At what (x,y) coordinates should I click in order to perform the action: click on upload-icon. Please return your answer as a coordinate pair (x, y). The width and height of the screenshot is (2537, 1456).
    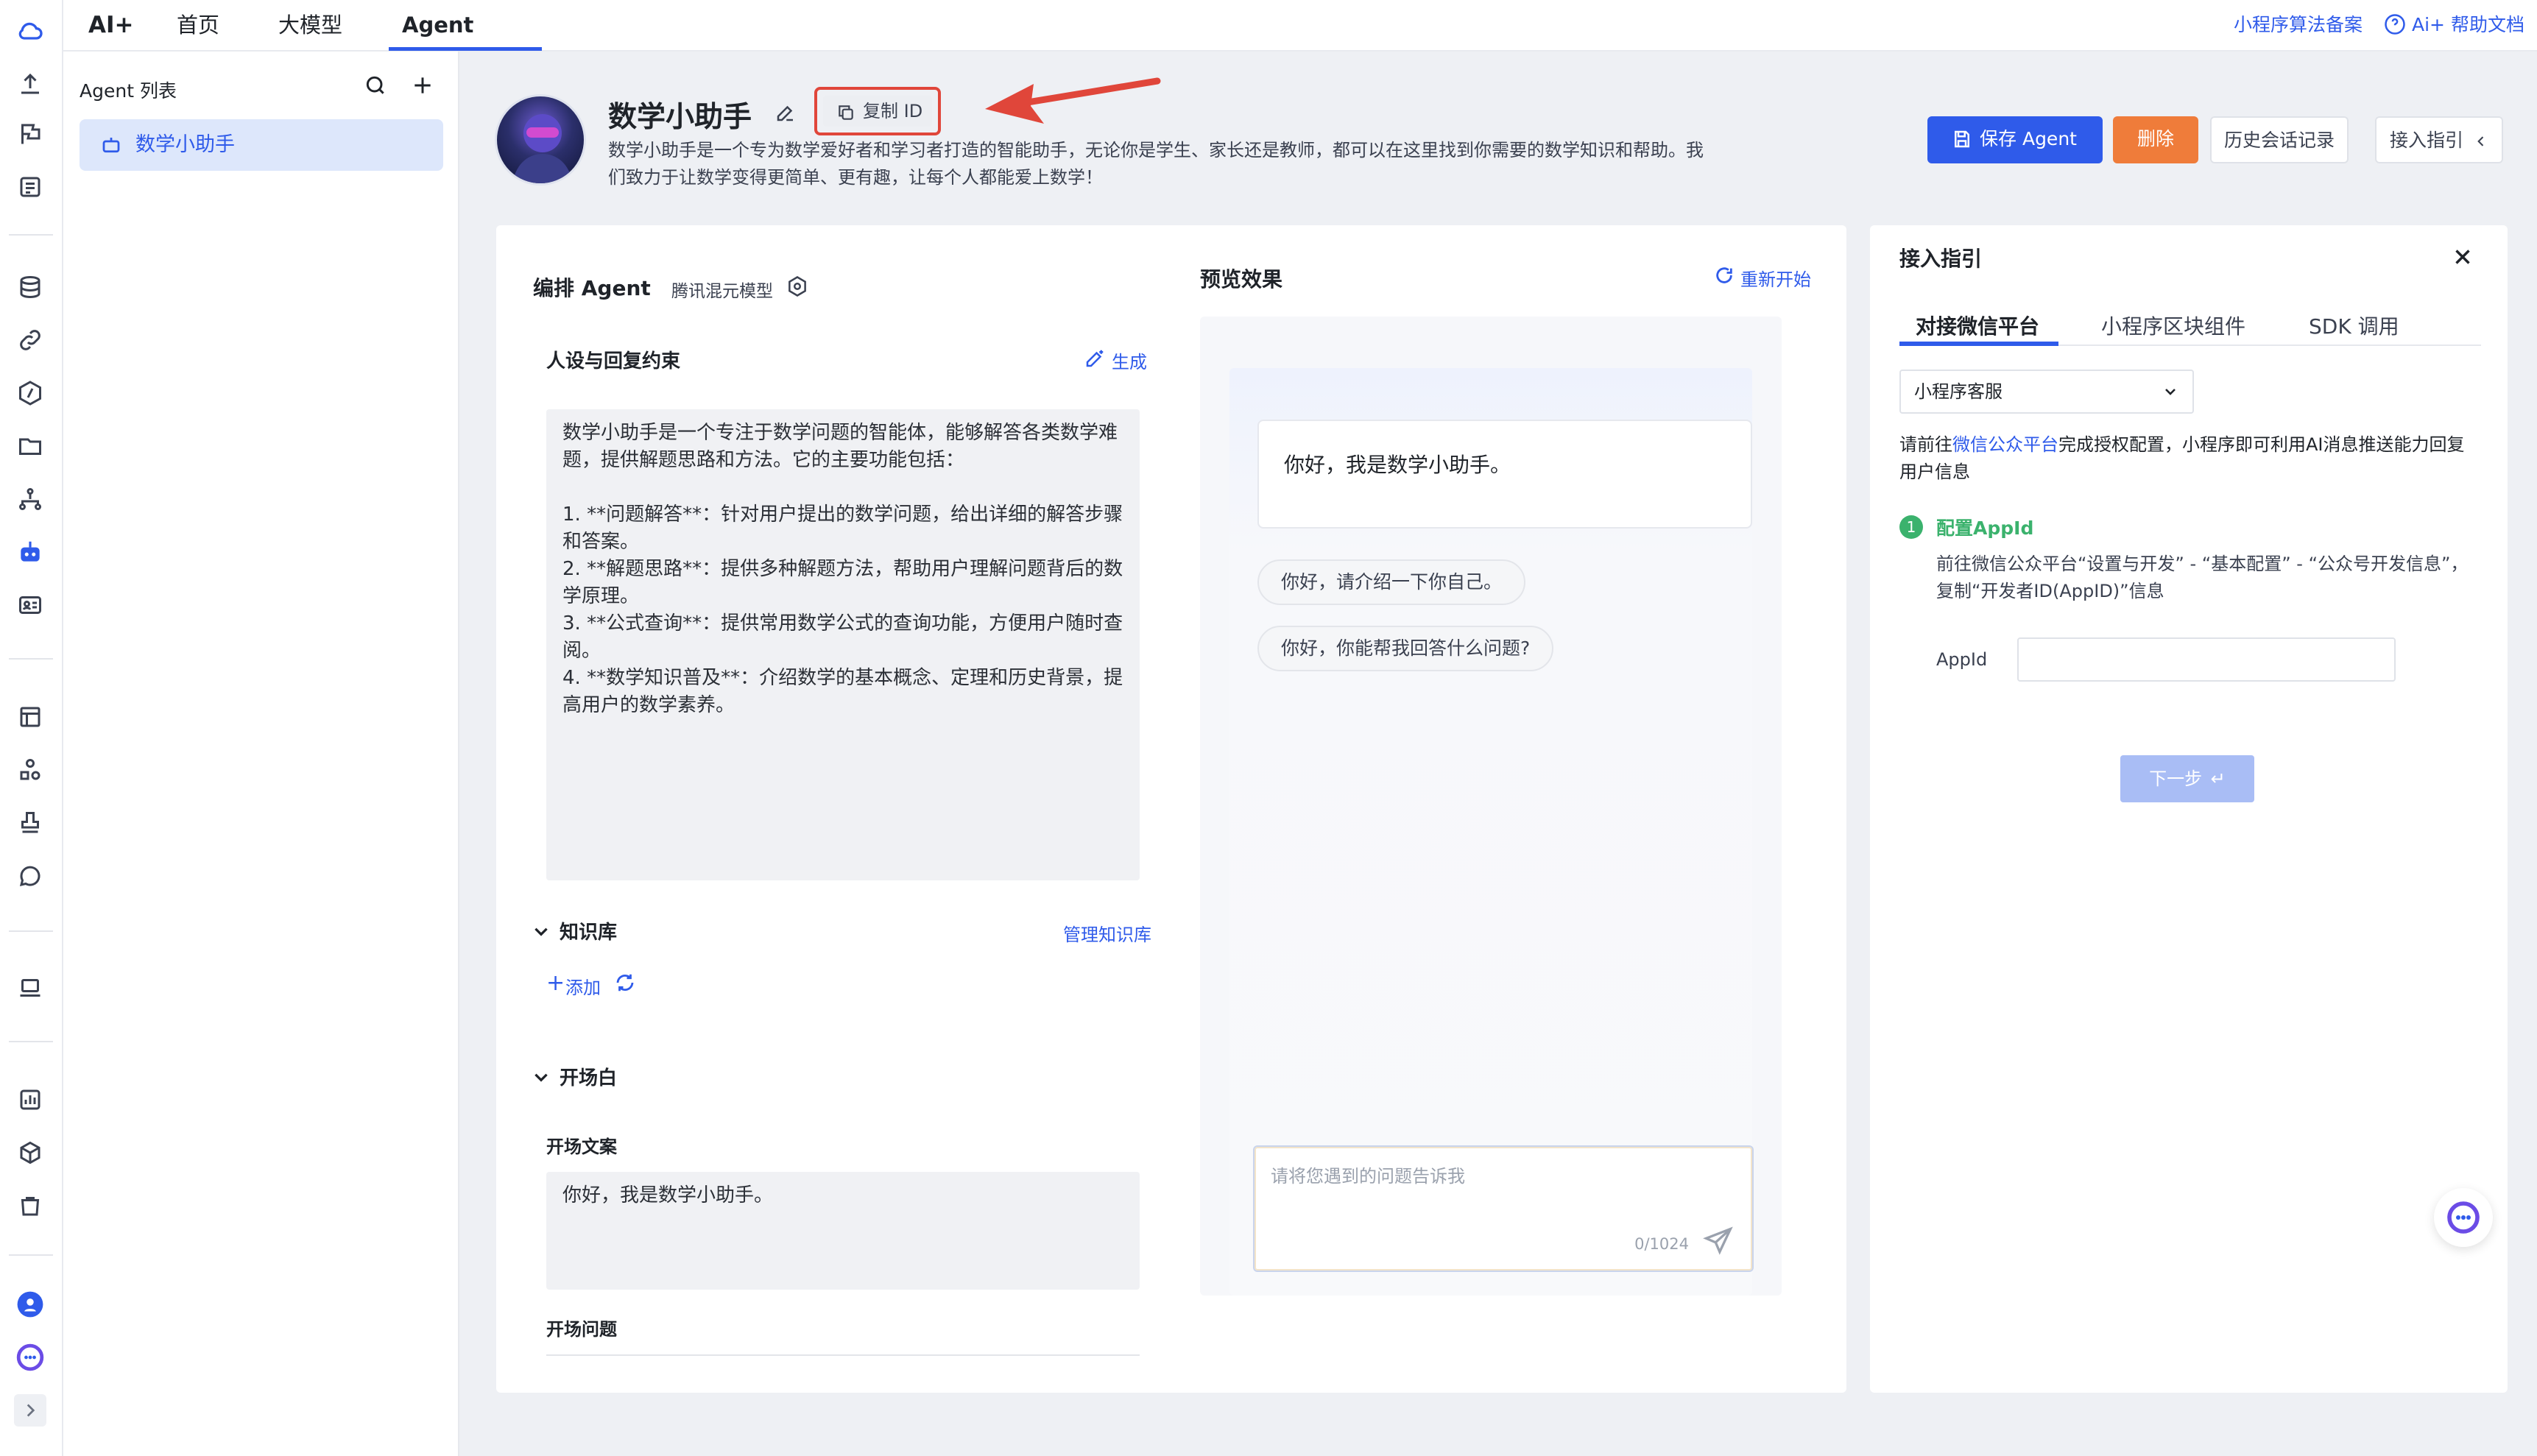
    Looking at the image, I should click on (30, 84).